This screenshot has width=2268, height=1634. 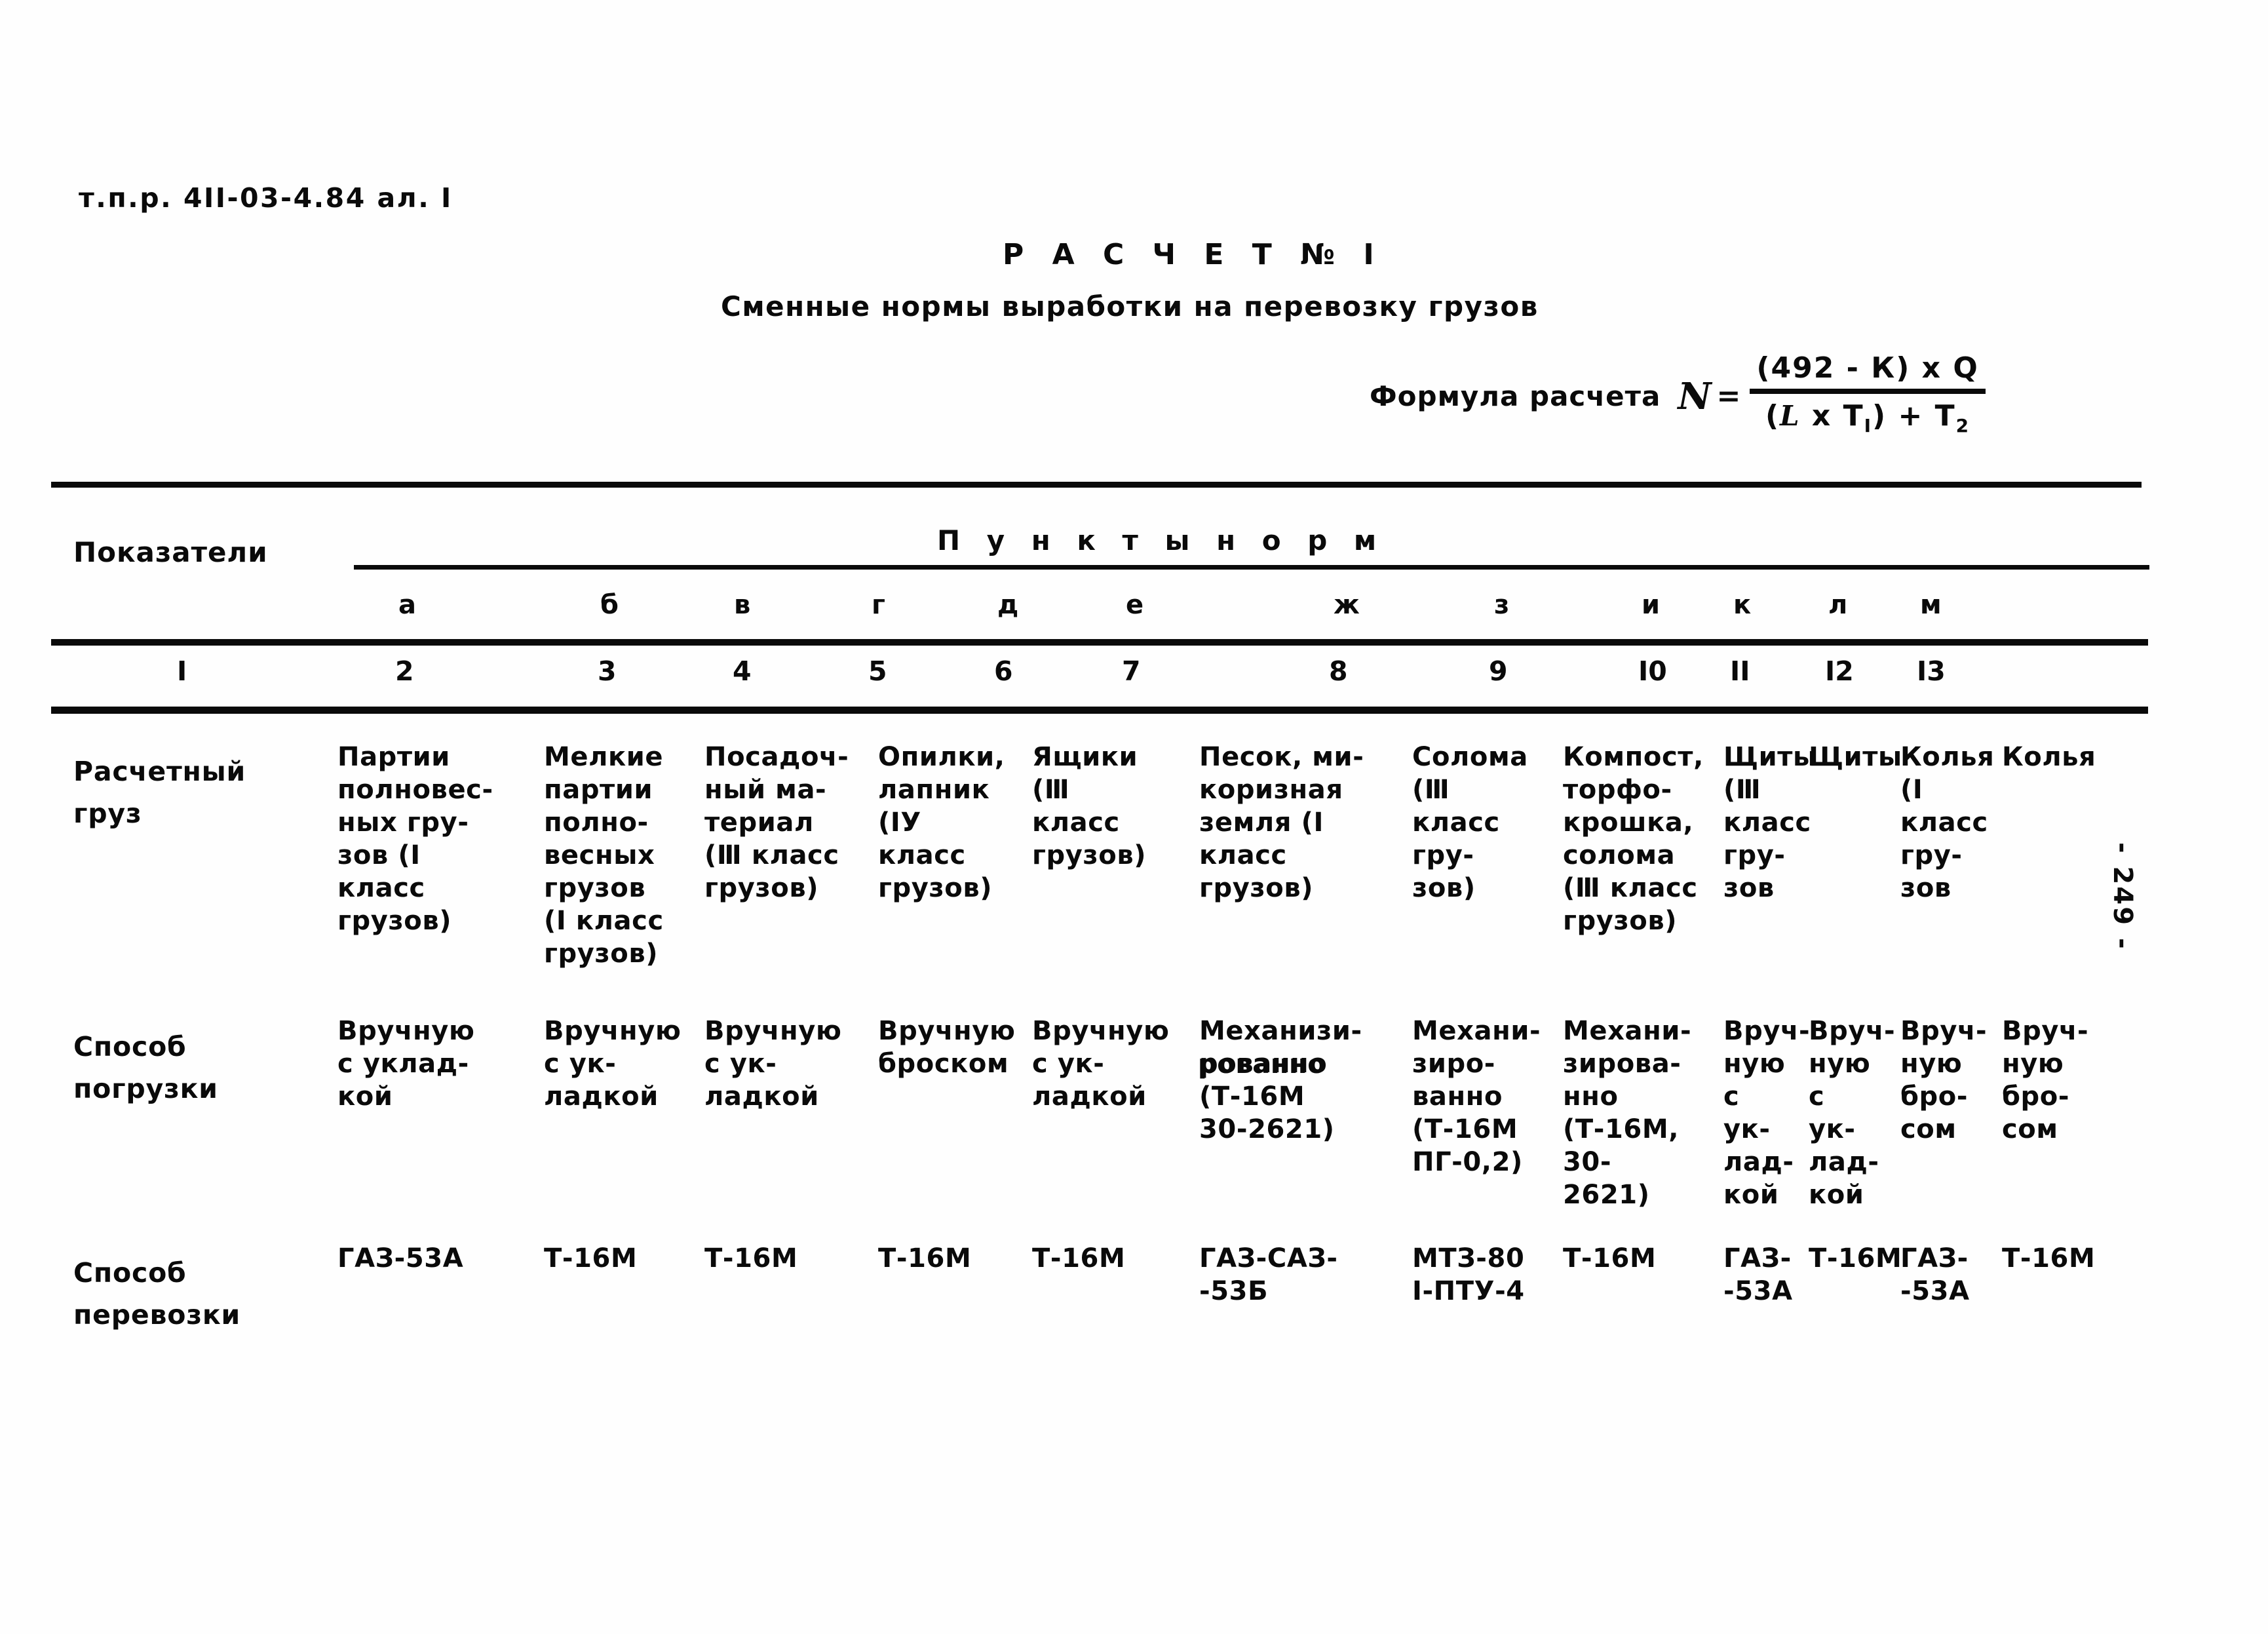 I want to click on table-cell-r1-c4: Посадоч- ный ма- териал (Ⅲ класс грузов), so click(x=776, y=822).